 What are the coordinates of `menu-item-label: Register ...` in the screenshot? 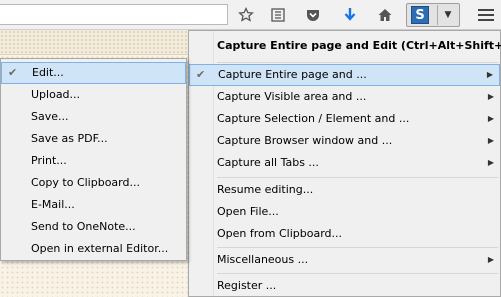 It's located at (247, 285).